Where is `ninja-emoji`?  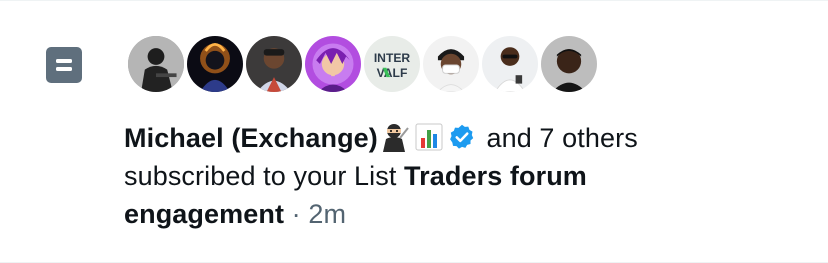 ninja-emoji is located at coordinates (394, 137).